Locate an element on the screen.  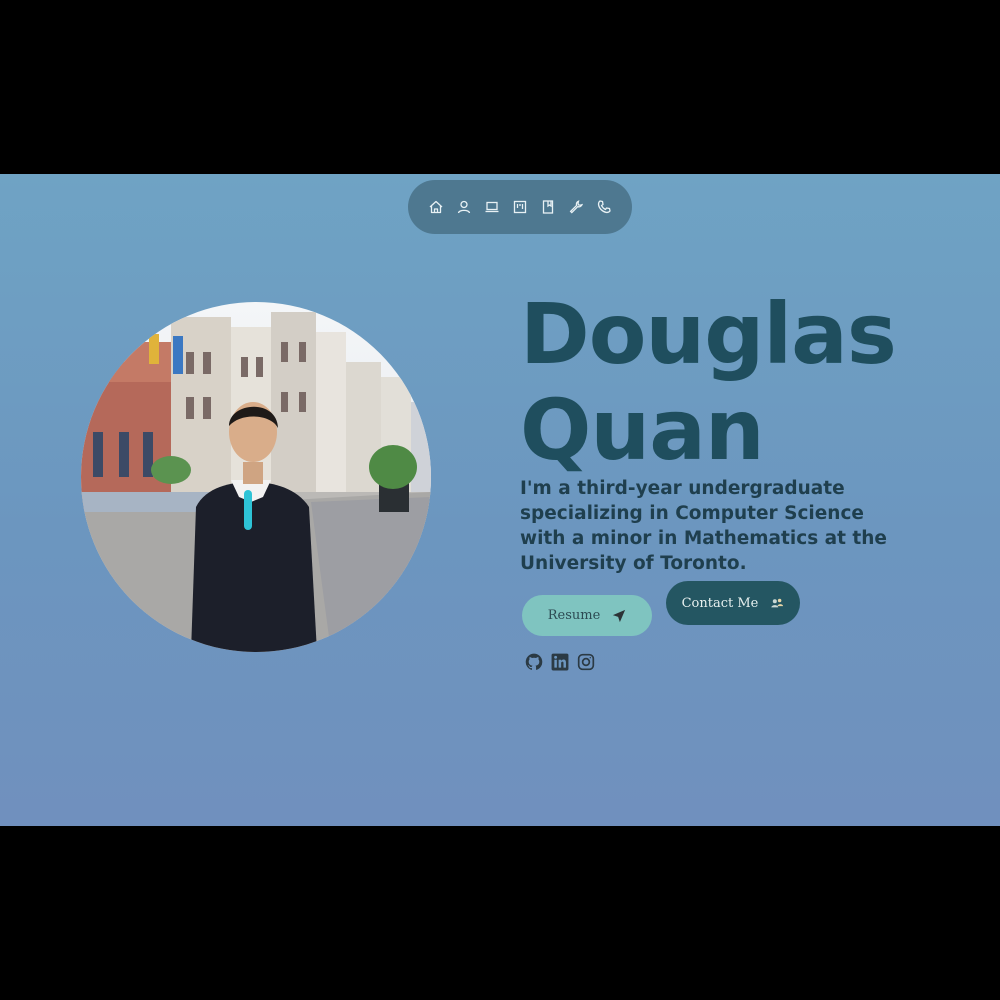
github-link is located at coordinates (534, 662).